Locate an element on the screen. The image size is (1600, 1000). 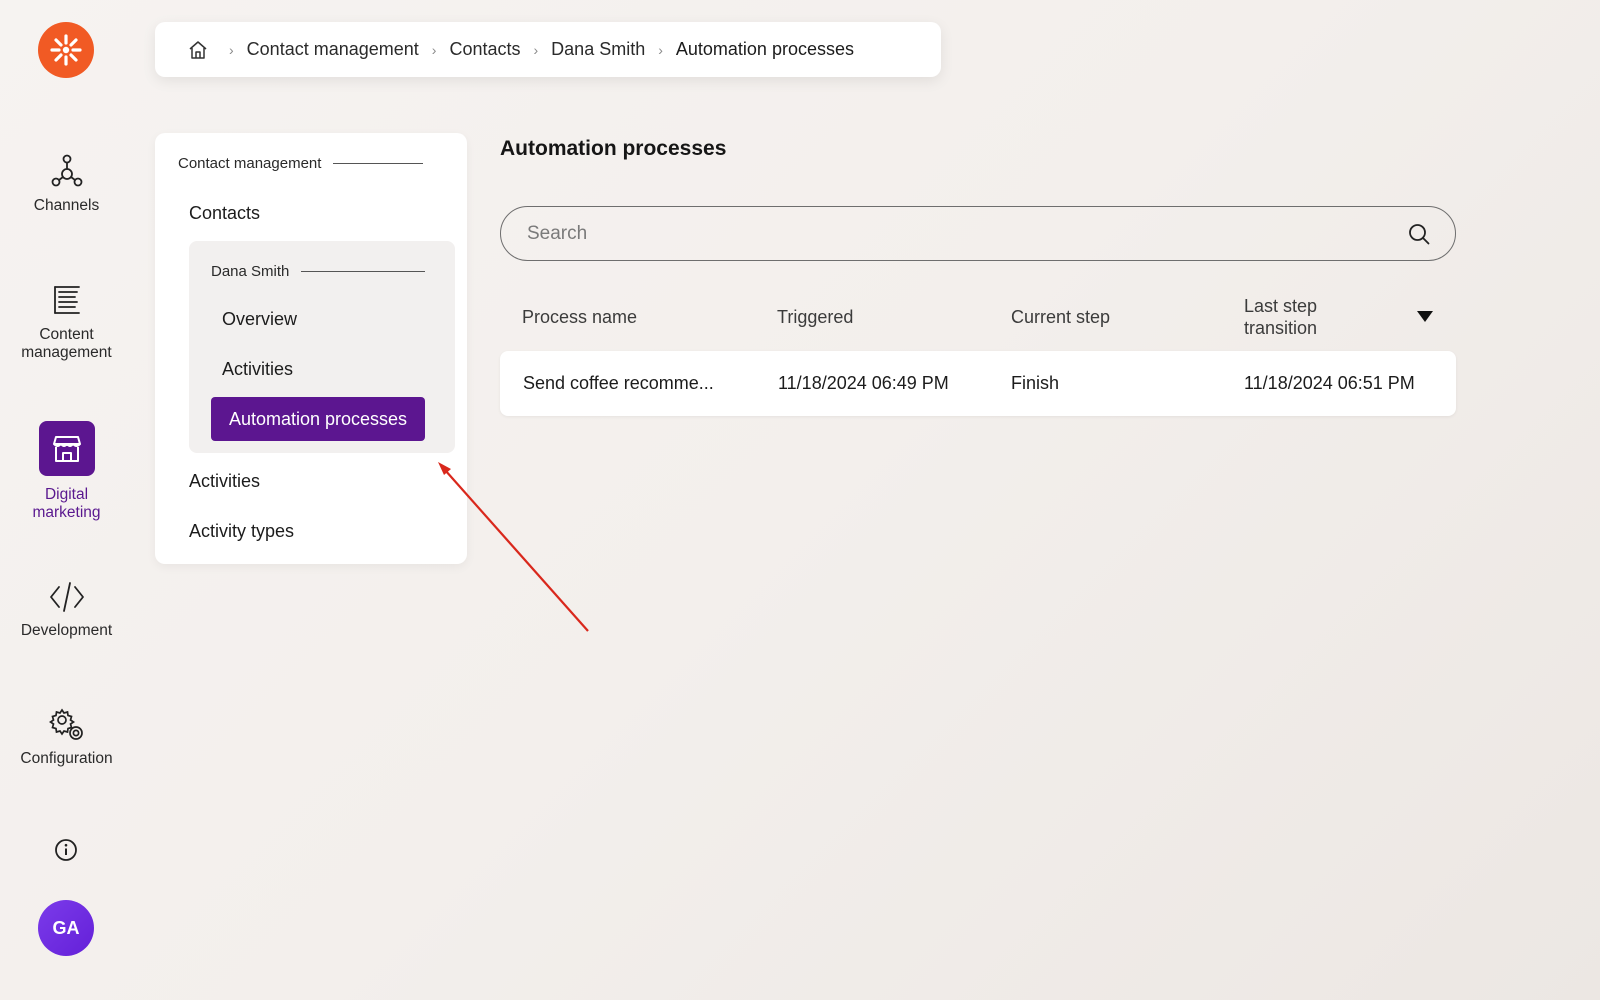
page-title: Automation processes is located at coordinates (613, 148).